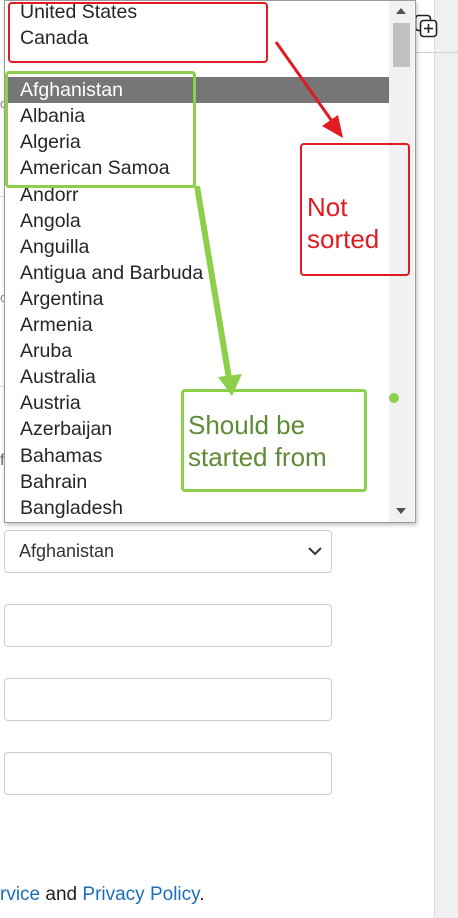 The image size is (458, 918). Describe the element at coordinates (168, 551) in the screenshot. I see `country-select: Afghanistan` at that location.